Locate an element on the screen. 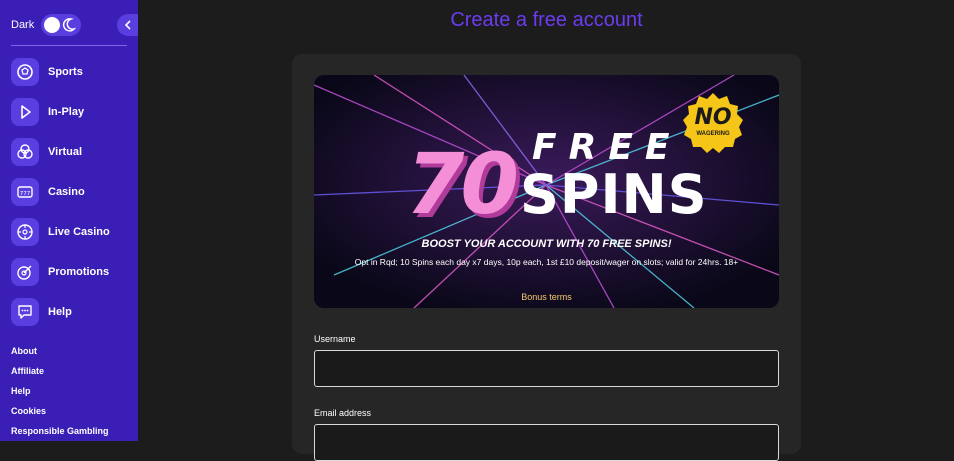 This screenshot has width=954, height=461. sidebar-item-help: Help is located at coordinates (69, 312).